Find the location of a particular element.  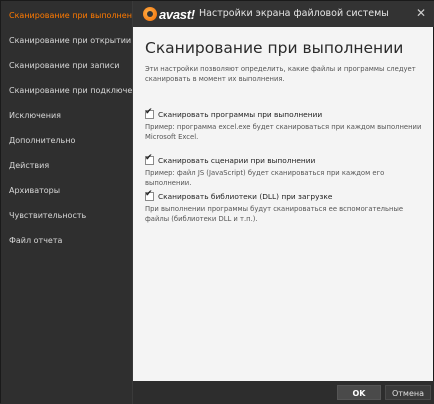

ok-button: OK is located at coordinates (359, 392).